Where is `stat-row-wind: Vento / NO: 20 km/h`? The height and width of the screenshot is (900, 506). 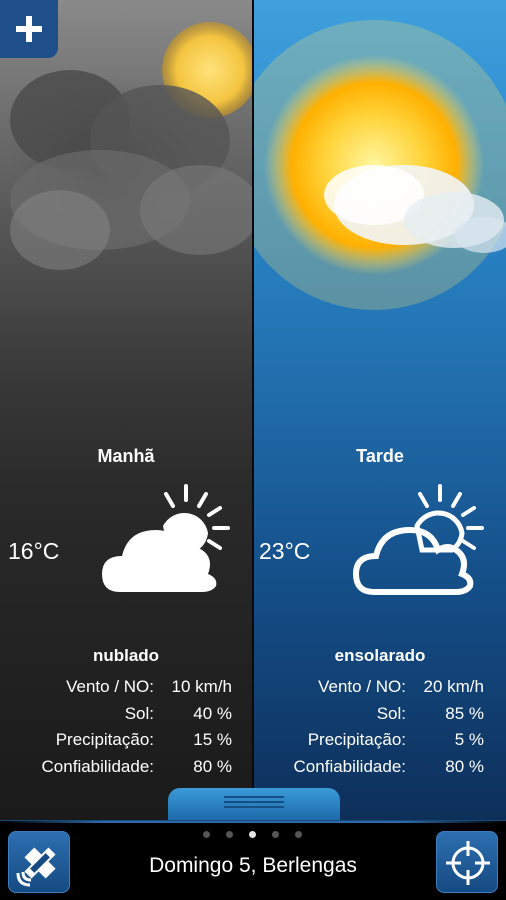
stat-row-wind: Vento / NO: 20 km/h is located at coordinates (380, 690).